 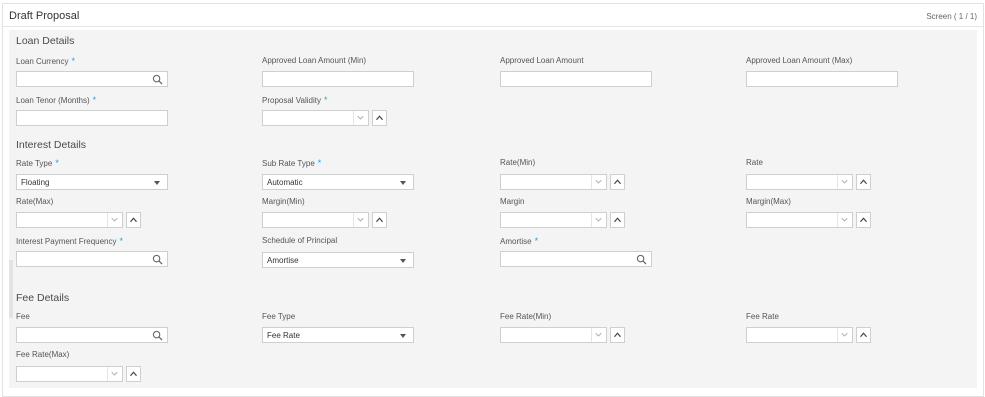 I want to click on payment-frequency-label: Interest Payment Frequency *, so click(x=69, y=241).